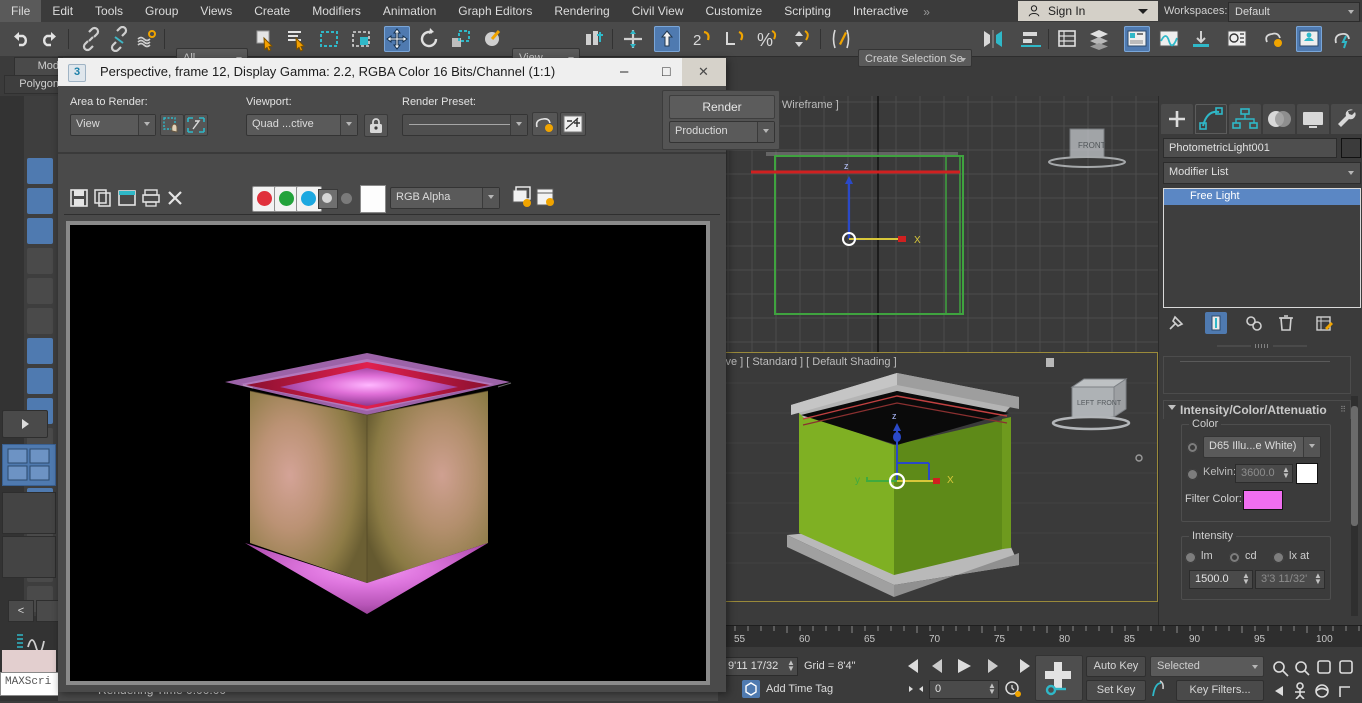 The height and width of the screenshot is (703, 1362). I want to click on menu-item-animation: Animation, so click(409, 11).